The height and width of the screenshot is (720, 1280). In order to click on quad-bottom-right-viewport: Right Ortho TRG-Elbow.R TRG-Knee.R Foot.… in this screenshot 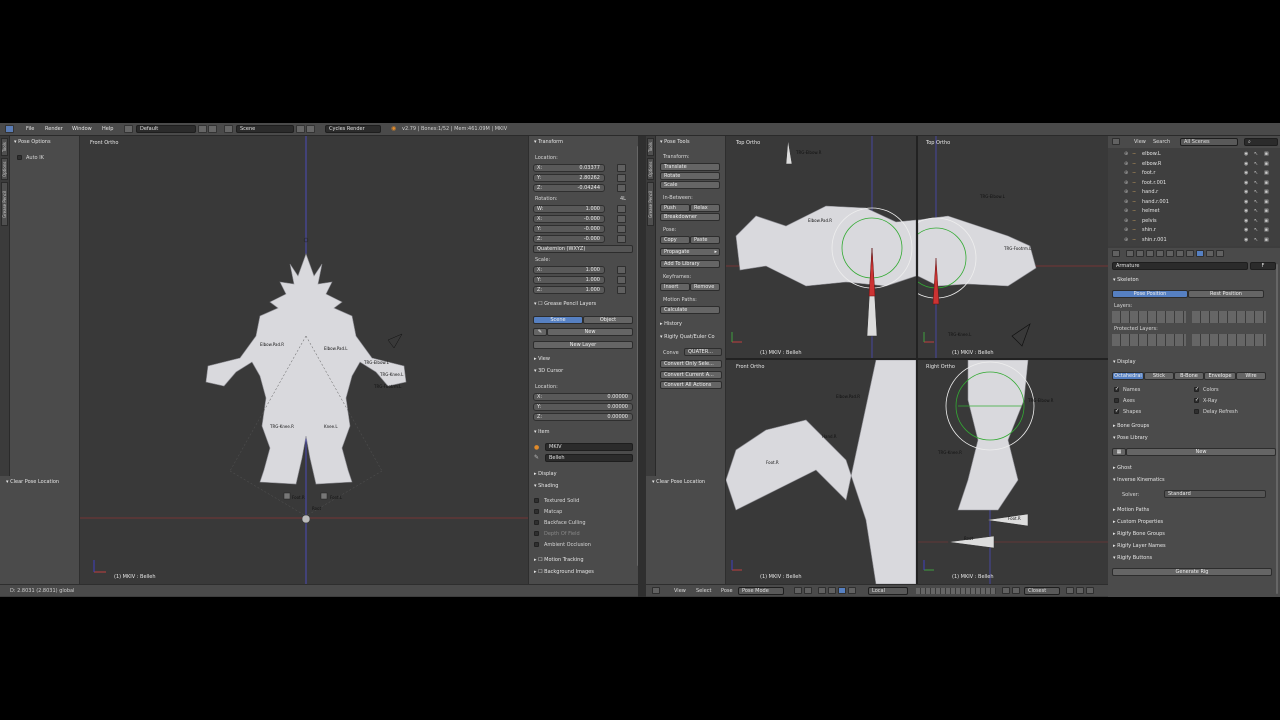, I will do `click(1013, 472)`.